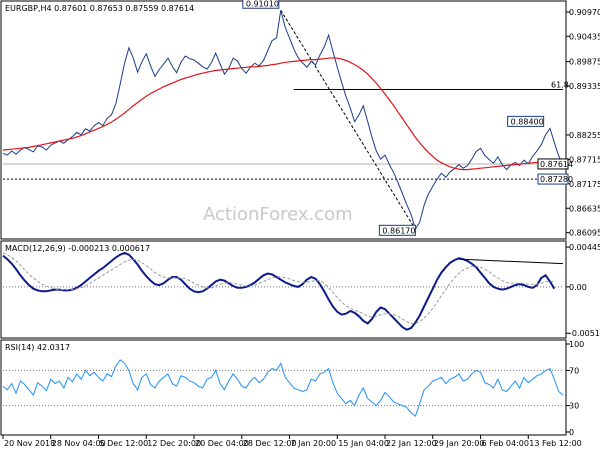 This screenshot has width=600, height=450. Describe the element at coordinates (584, 333) in the screenshot. I see `macd-ytick-label: -0.005187` at that location.